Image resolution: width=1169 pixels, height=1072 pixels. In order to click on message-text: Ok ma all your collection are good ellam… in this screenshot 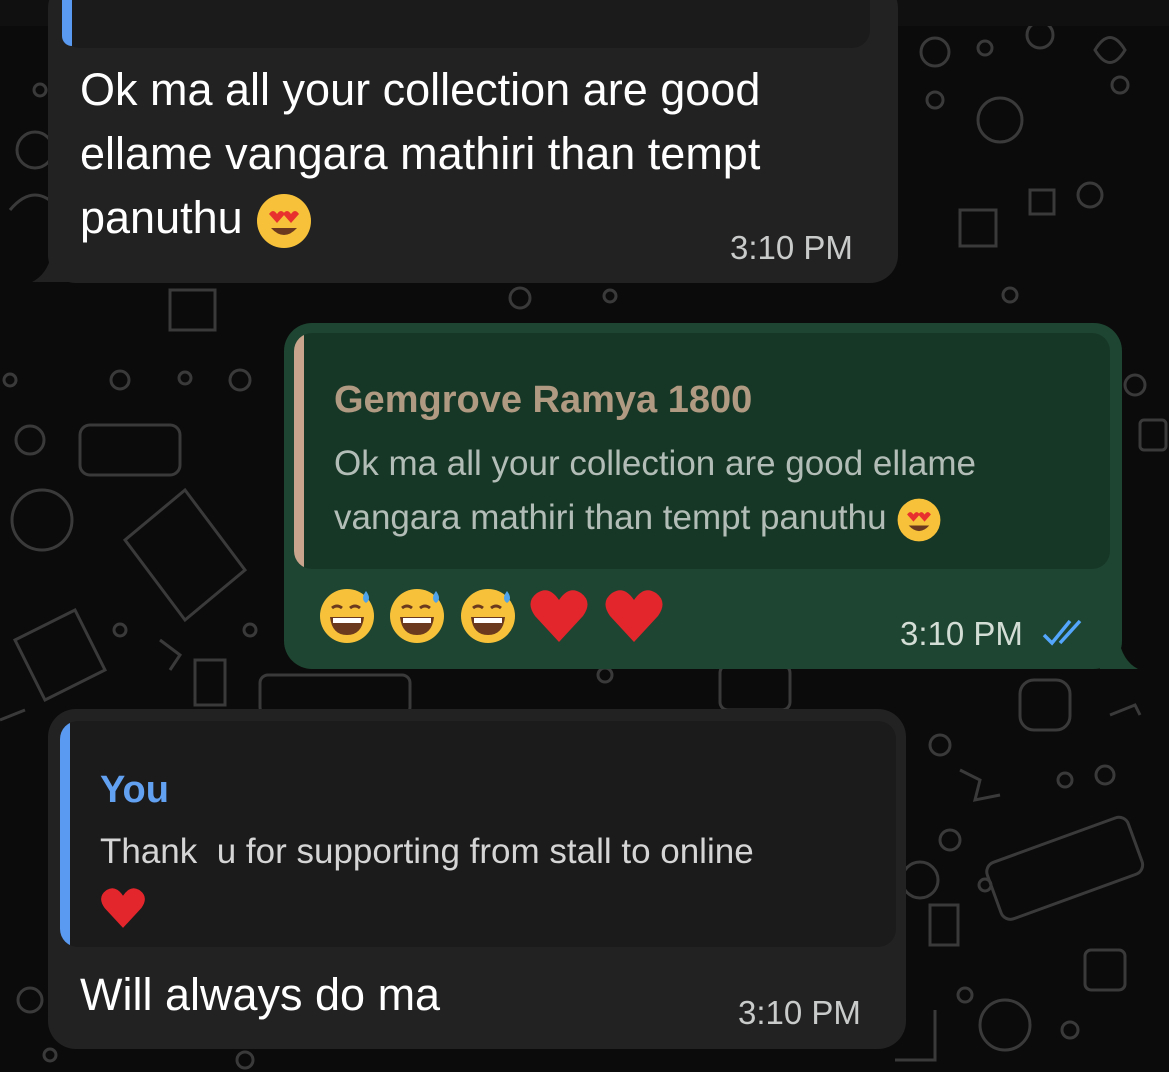, I will do `click(480, 154)`.